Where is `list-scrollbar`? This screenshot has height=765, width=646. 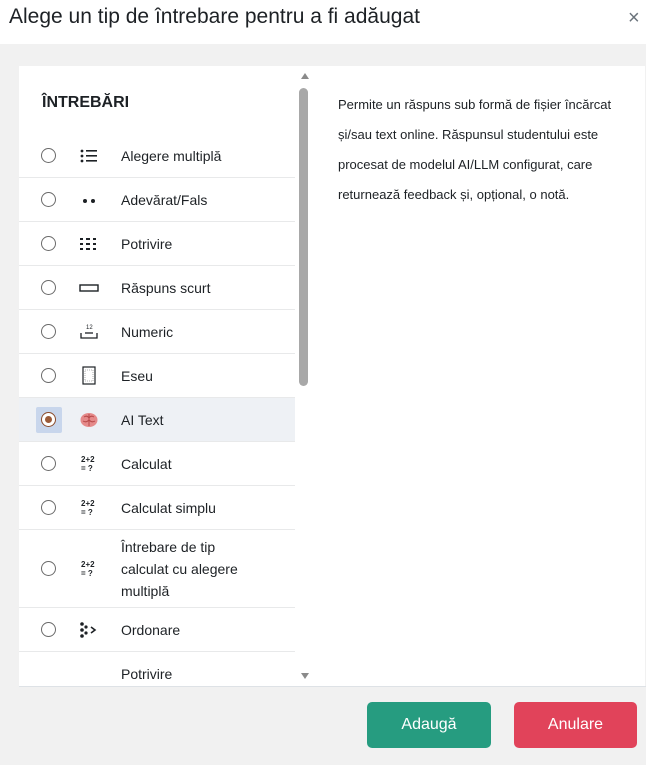 list-scrollbar is located at coordinates (305, 376).